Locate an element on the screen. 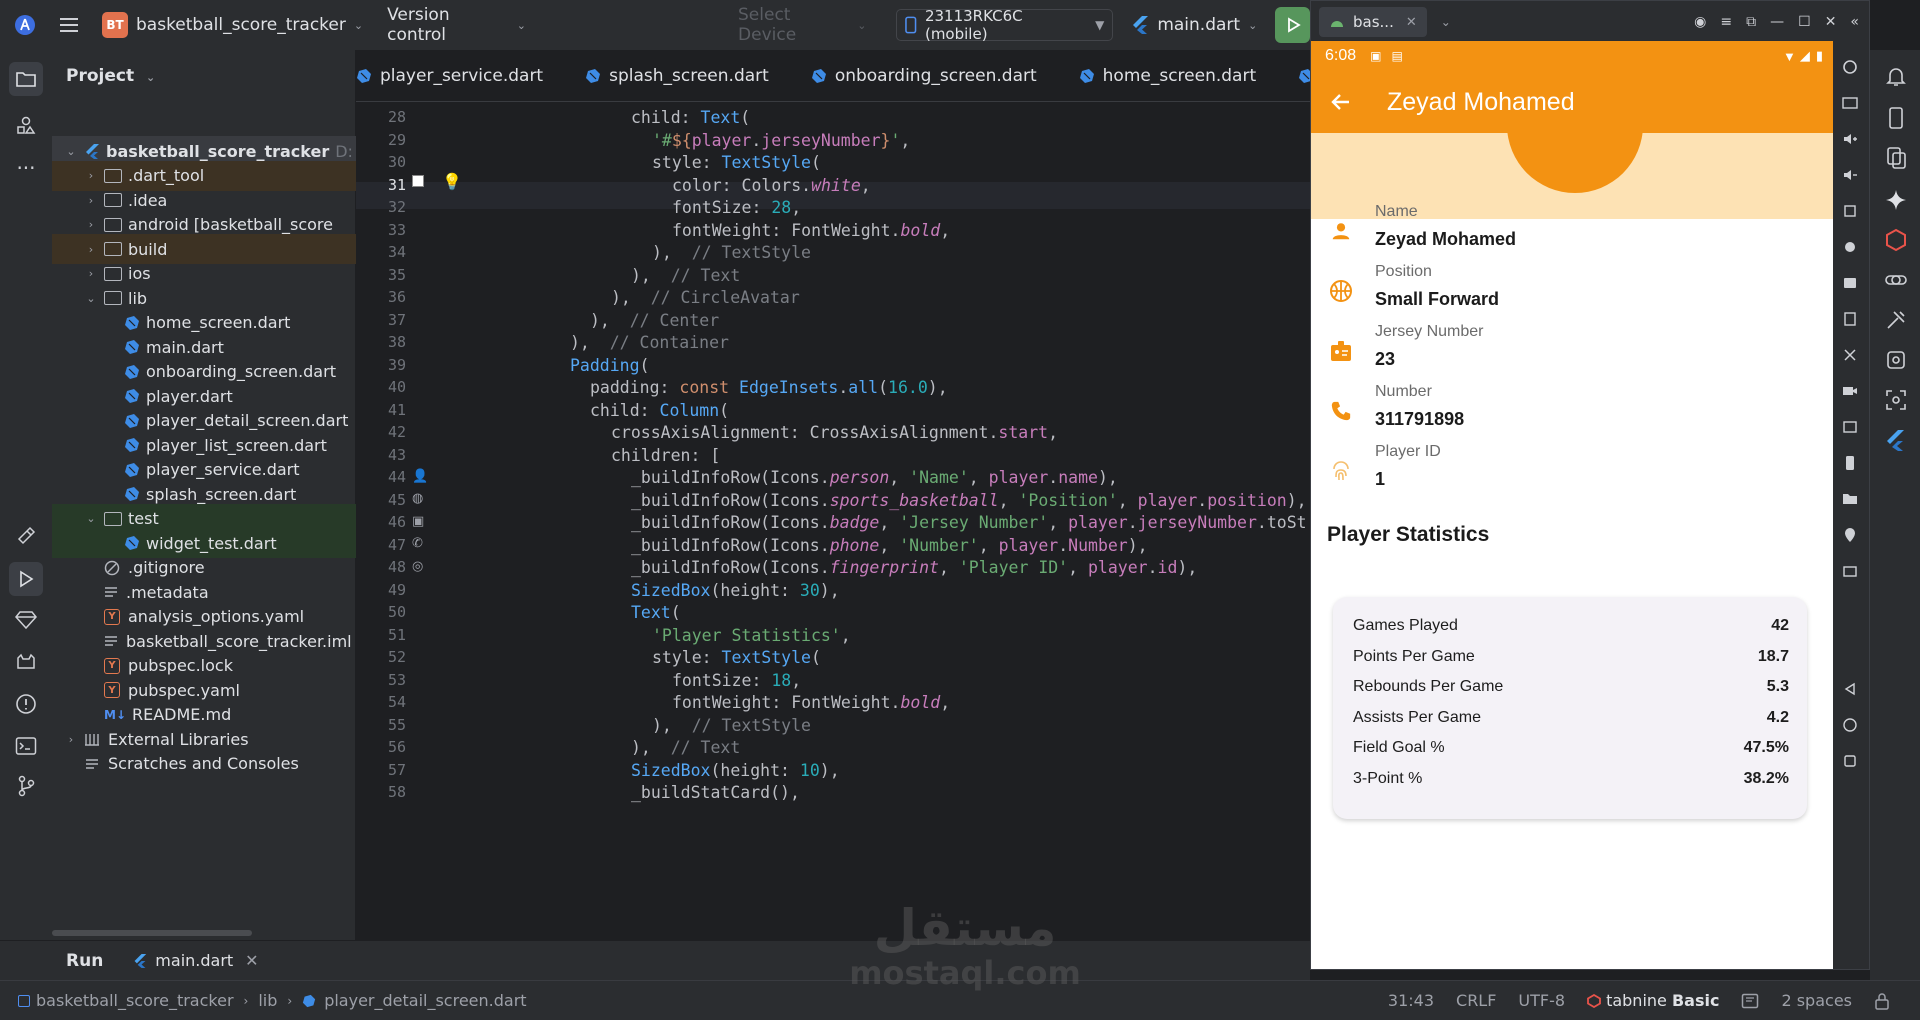  run-config-name: main.dart is located at coordinates (1199, 25).